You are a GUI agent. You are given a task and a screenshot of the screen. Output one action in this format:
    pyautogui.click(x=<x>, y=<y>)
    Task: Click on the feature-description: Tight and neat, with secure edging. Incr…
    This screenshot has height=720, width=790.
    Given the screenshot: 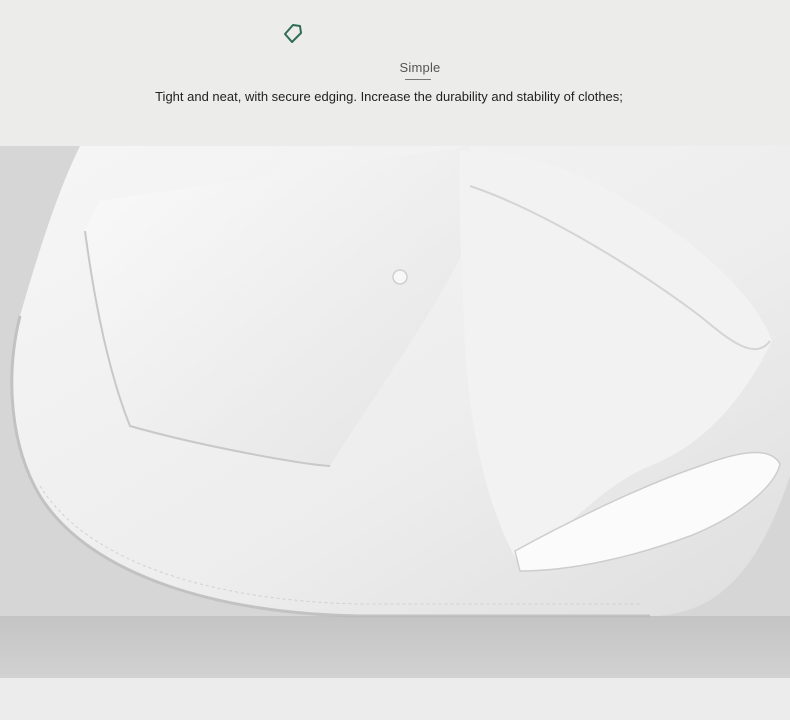 What is the action you would take?
    pyautogui.click(x=389, y=96)
    